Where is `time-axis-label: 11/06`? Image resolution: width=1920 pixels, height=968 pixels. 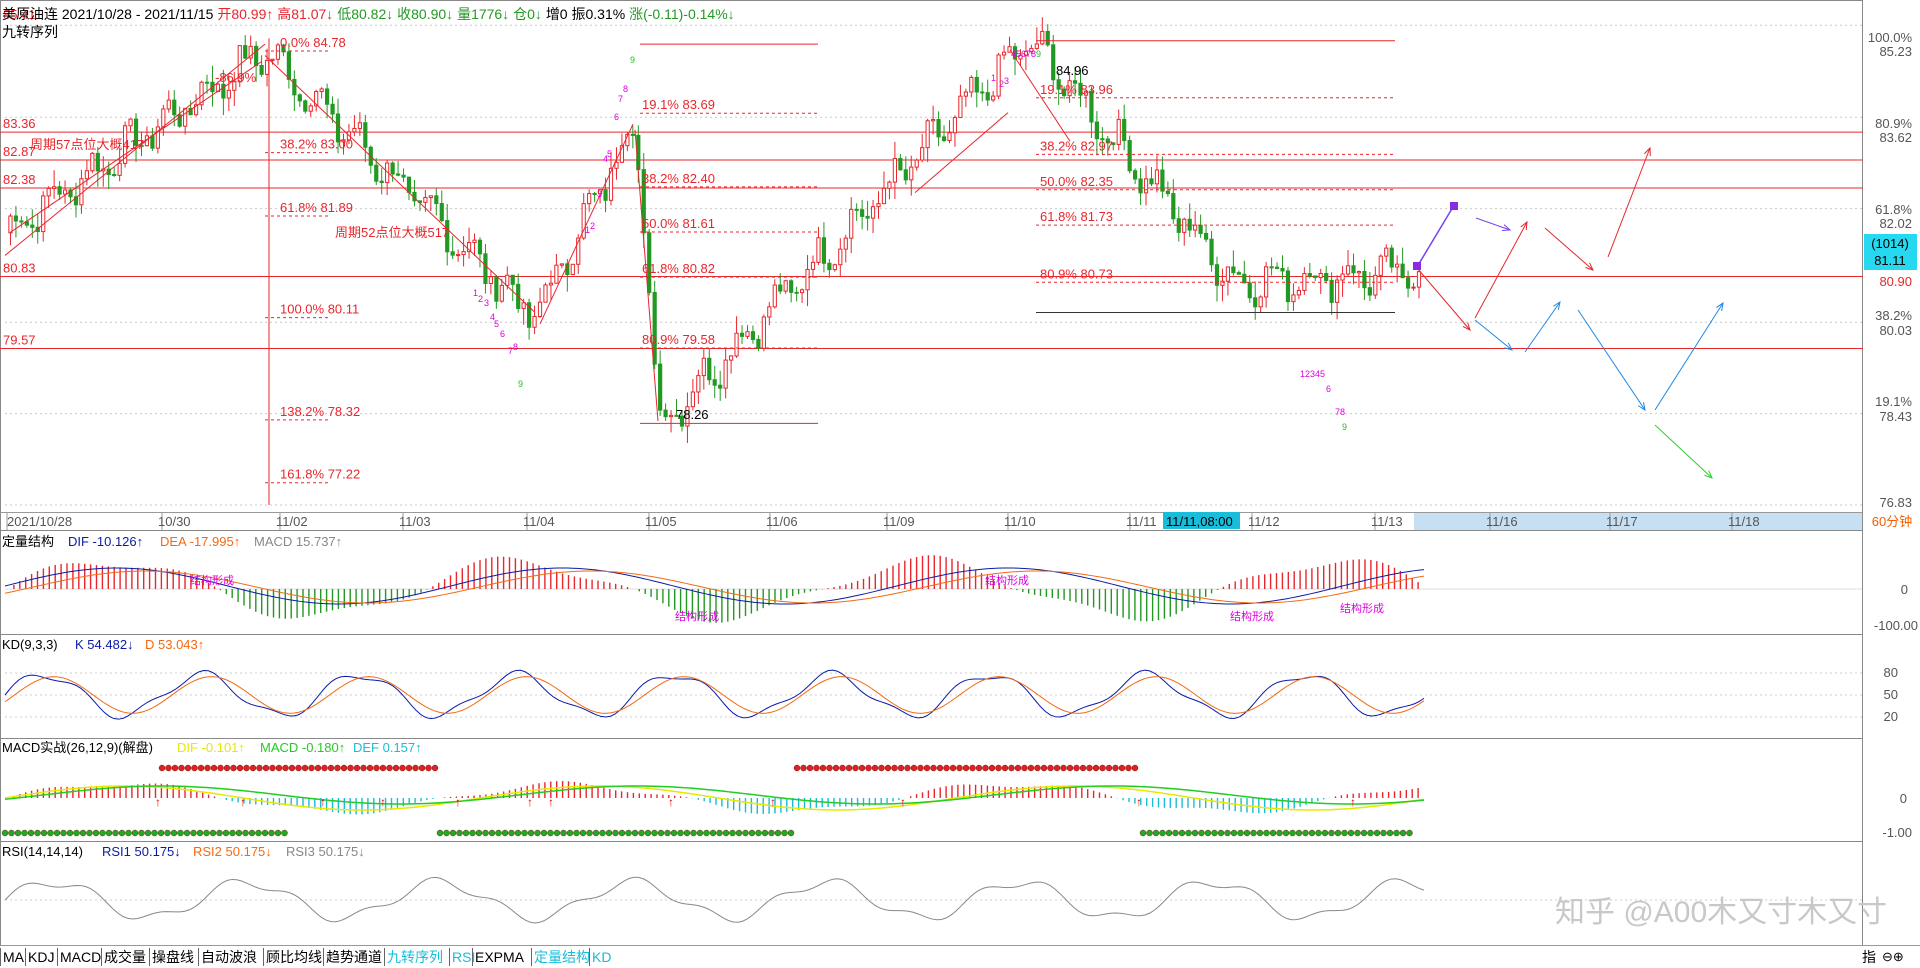
time-axis-label: 11/06 is located at coordinates (782, 521).